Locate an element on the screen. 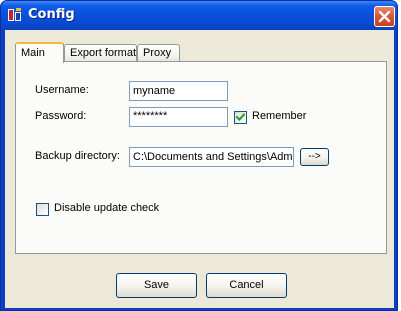 The width and height of the screenshot is (401, 311). backup-directory-input: C:\Documents and Settings\Admi is located at coordinates (211, 157).